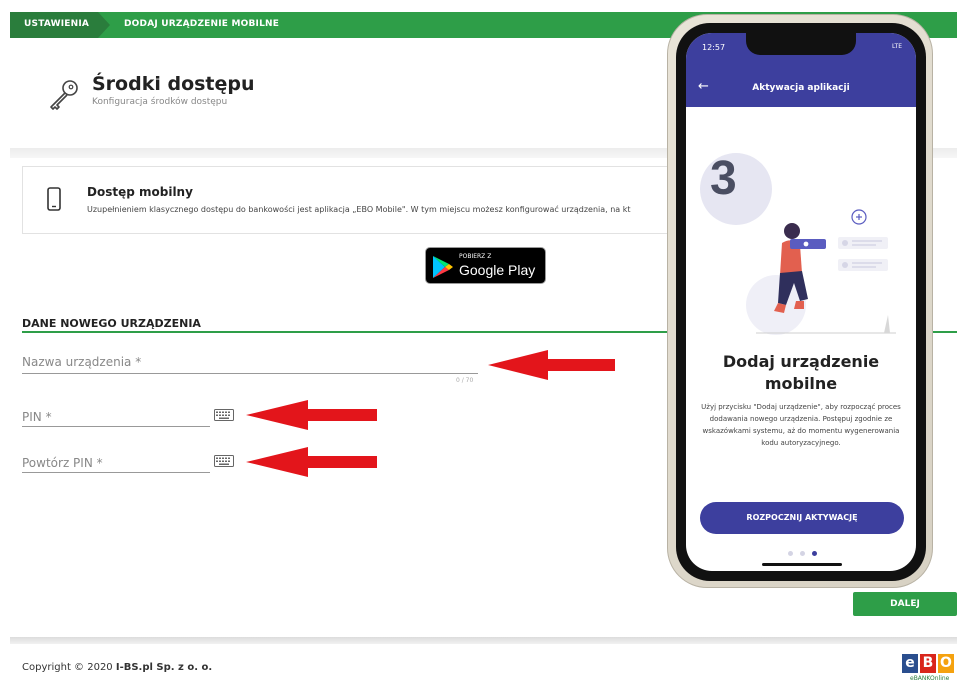 The height and width of the screenshot is (687, 957). I want to click on google-play-badge: POBIERZ Z Google Play, so click(485, 265).